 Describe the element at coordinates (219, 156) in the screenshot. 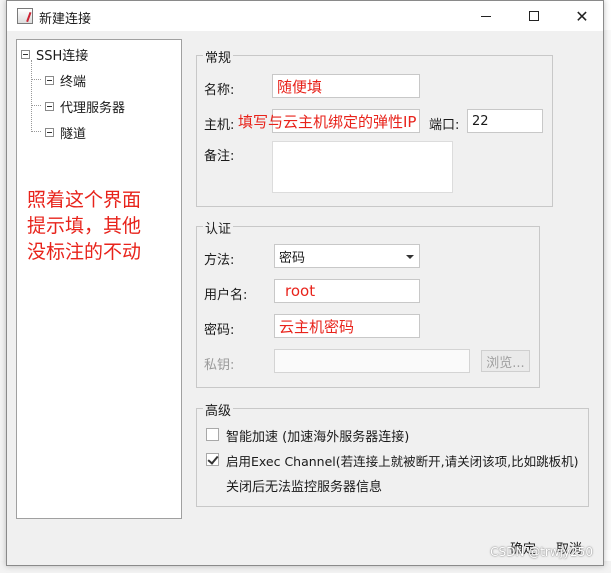

I see `remark-label: 备注:` at that location.